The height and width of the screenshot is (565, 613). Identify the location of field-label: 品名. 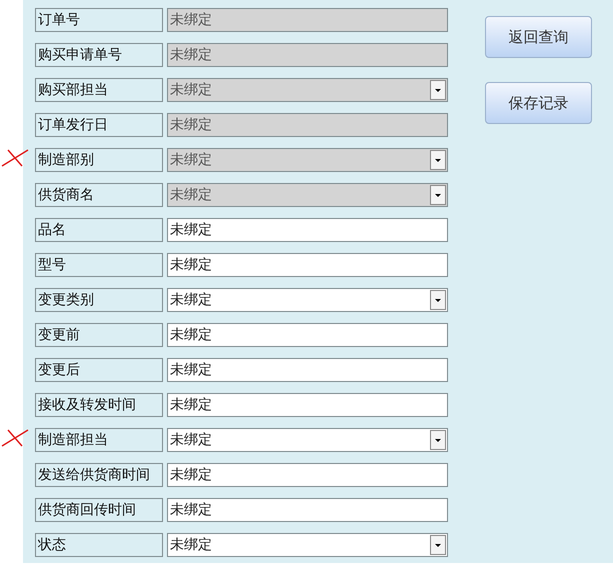
(99, 230).